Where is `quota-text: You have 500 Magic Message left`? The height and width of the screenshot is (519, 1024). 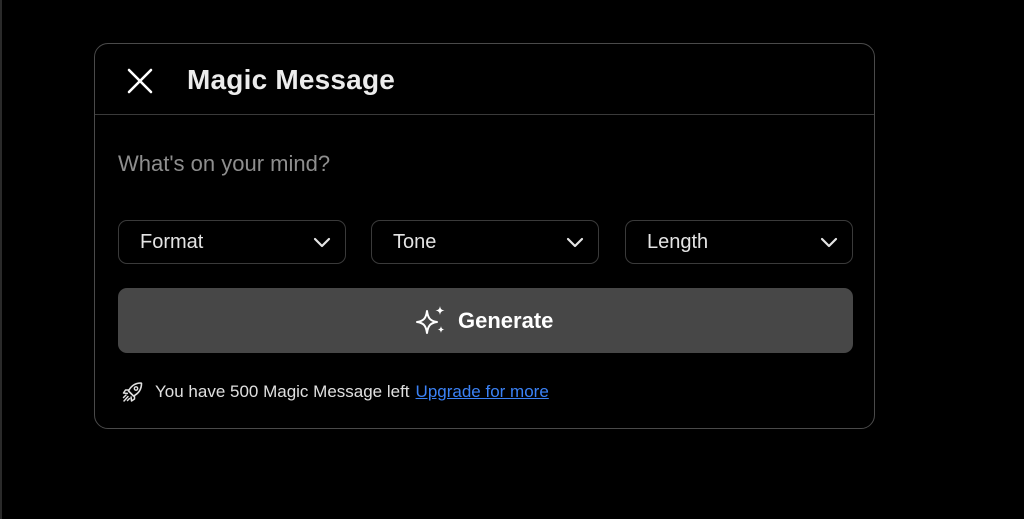 quota-text: You have 500 Magic Message left is located at coordinates (282, 391).